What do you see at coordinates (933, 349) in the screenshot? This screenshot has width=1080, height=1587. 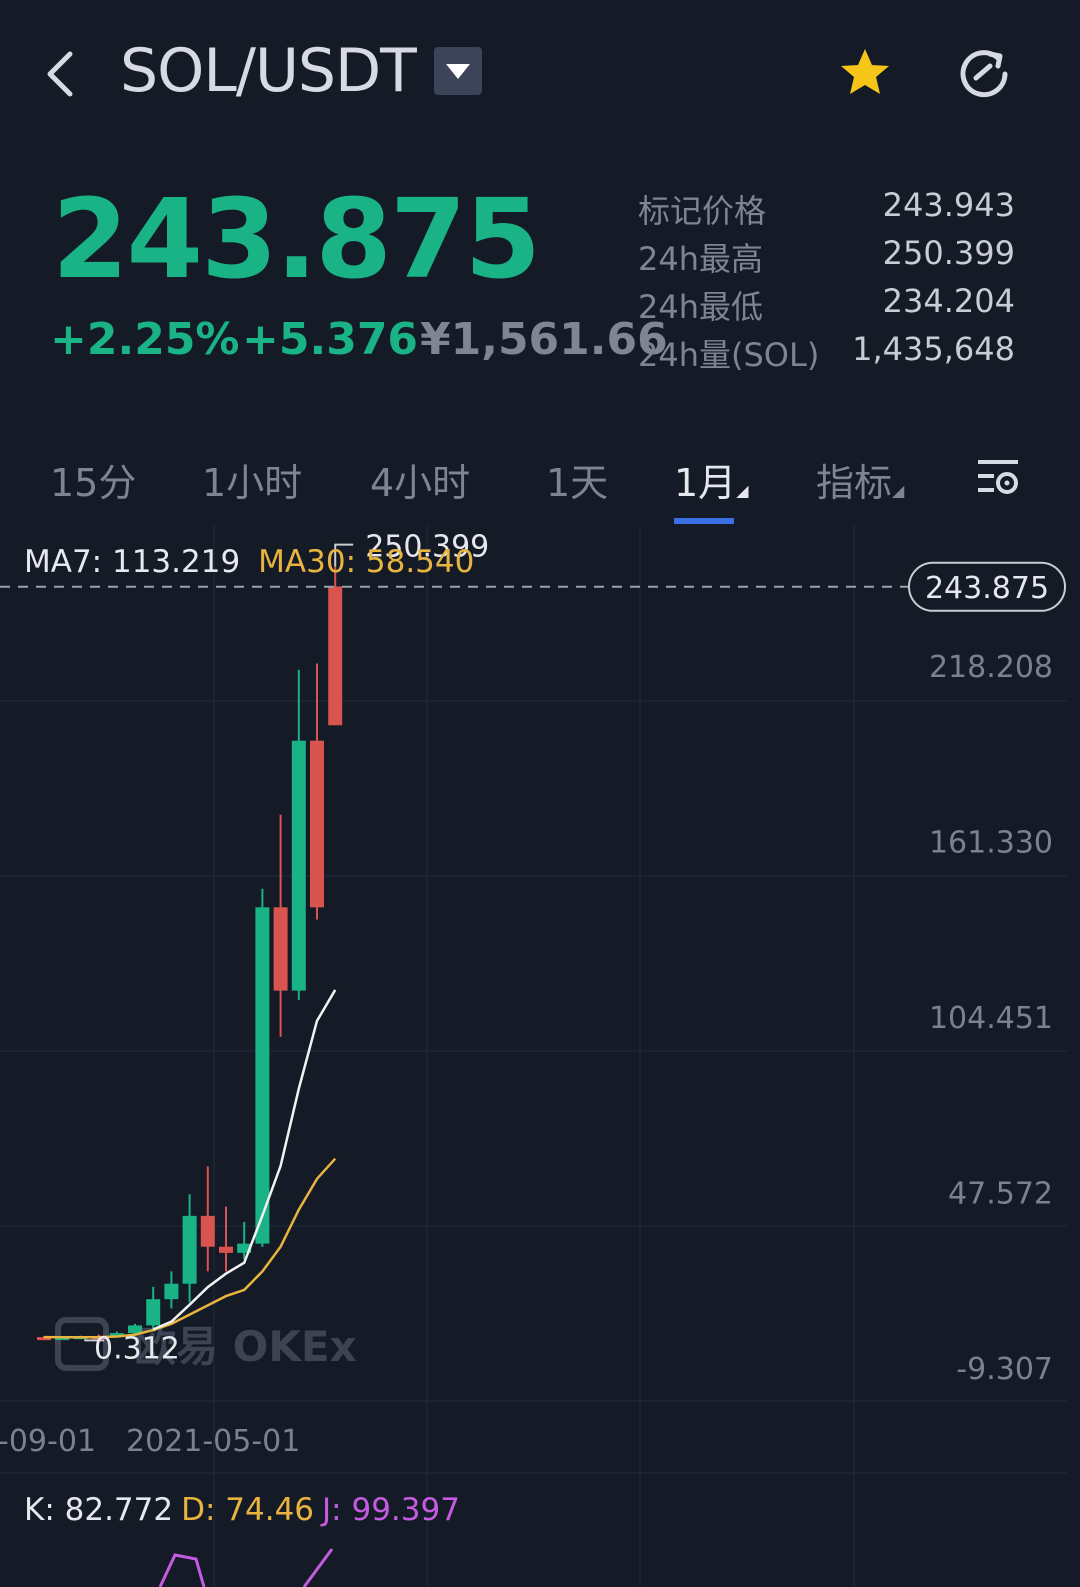 I see `stat-value-24h-volume: 1,435,648` at bounding box center [933, 349].